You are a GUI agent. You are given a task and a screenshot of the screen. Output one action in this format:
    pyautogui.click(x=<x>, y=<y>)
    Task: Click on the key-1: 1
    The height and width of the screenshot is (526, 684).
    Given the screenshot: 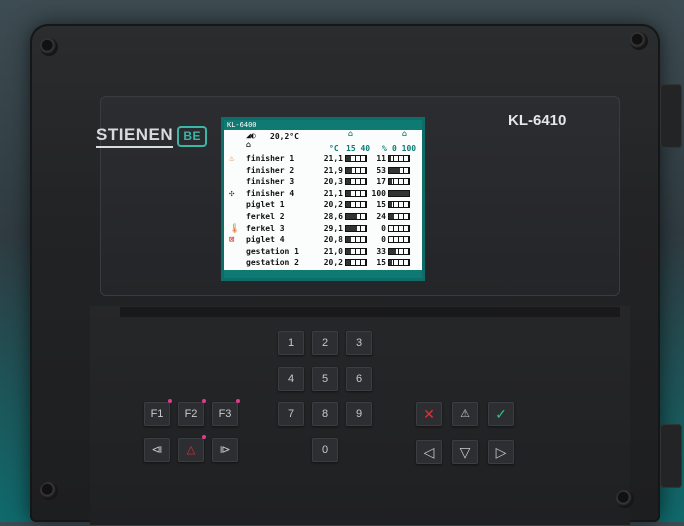 What is the action you would take?
    pyautogui.click(x=291, y=343)
    